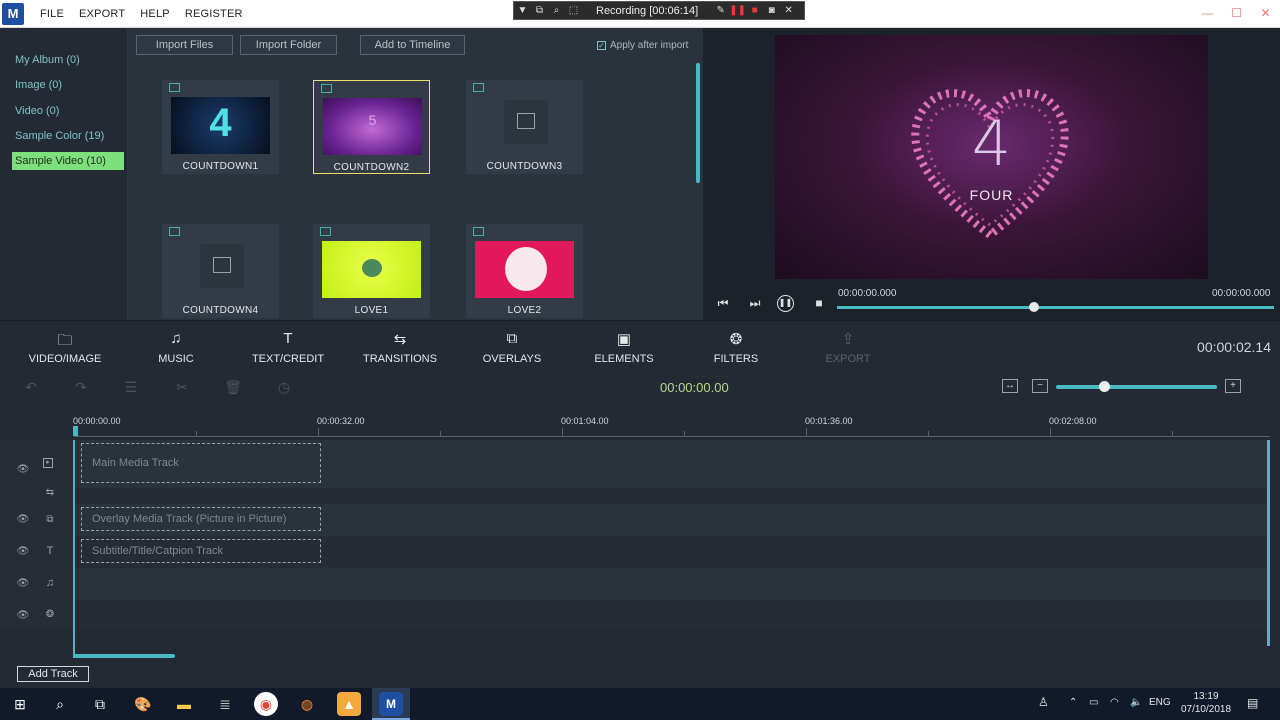  What do you see at coordinates (131, 387) in the screenshot?
I see `adjust-icon: ☰` at bounding box center [131, 387].